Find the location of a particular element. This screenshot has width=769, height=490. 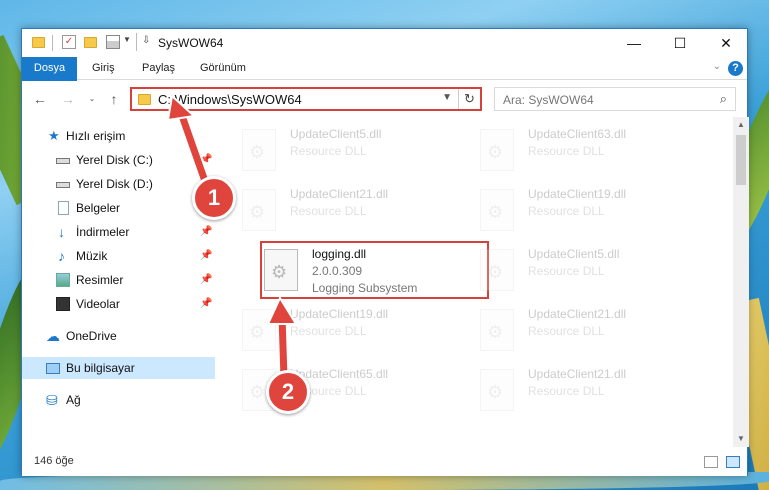

step-badge-2: 2 is located at coordinates (288, 392).